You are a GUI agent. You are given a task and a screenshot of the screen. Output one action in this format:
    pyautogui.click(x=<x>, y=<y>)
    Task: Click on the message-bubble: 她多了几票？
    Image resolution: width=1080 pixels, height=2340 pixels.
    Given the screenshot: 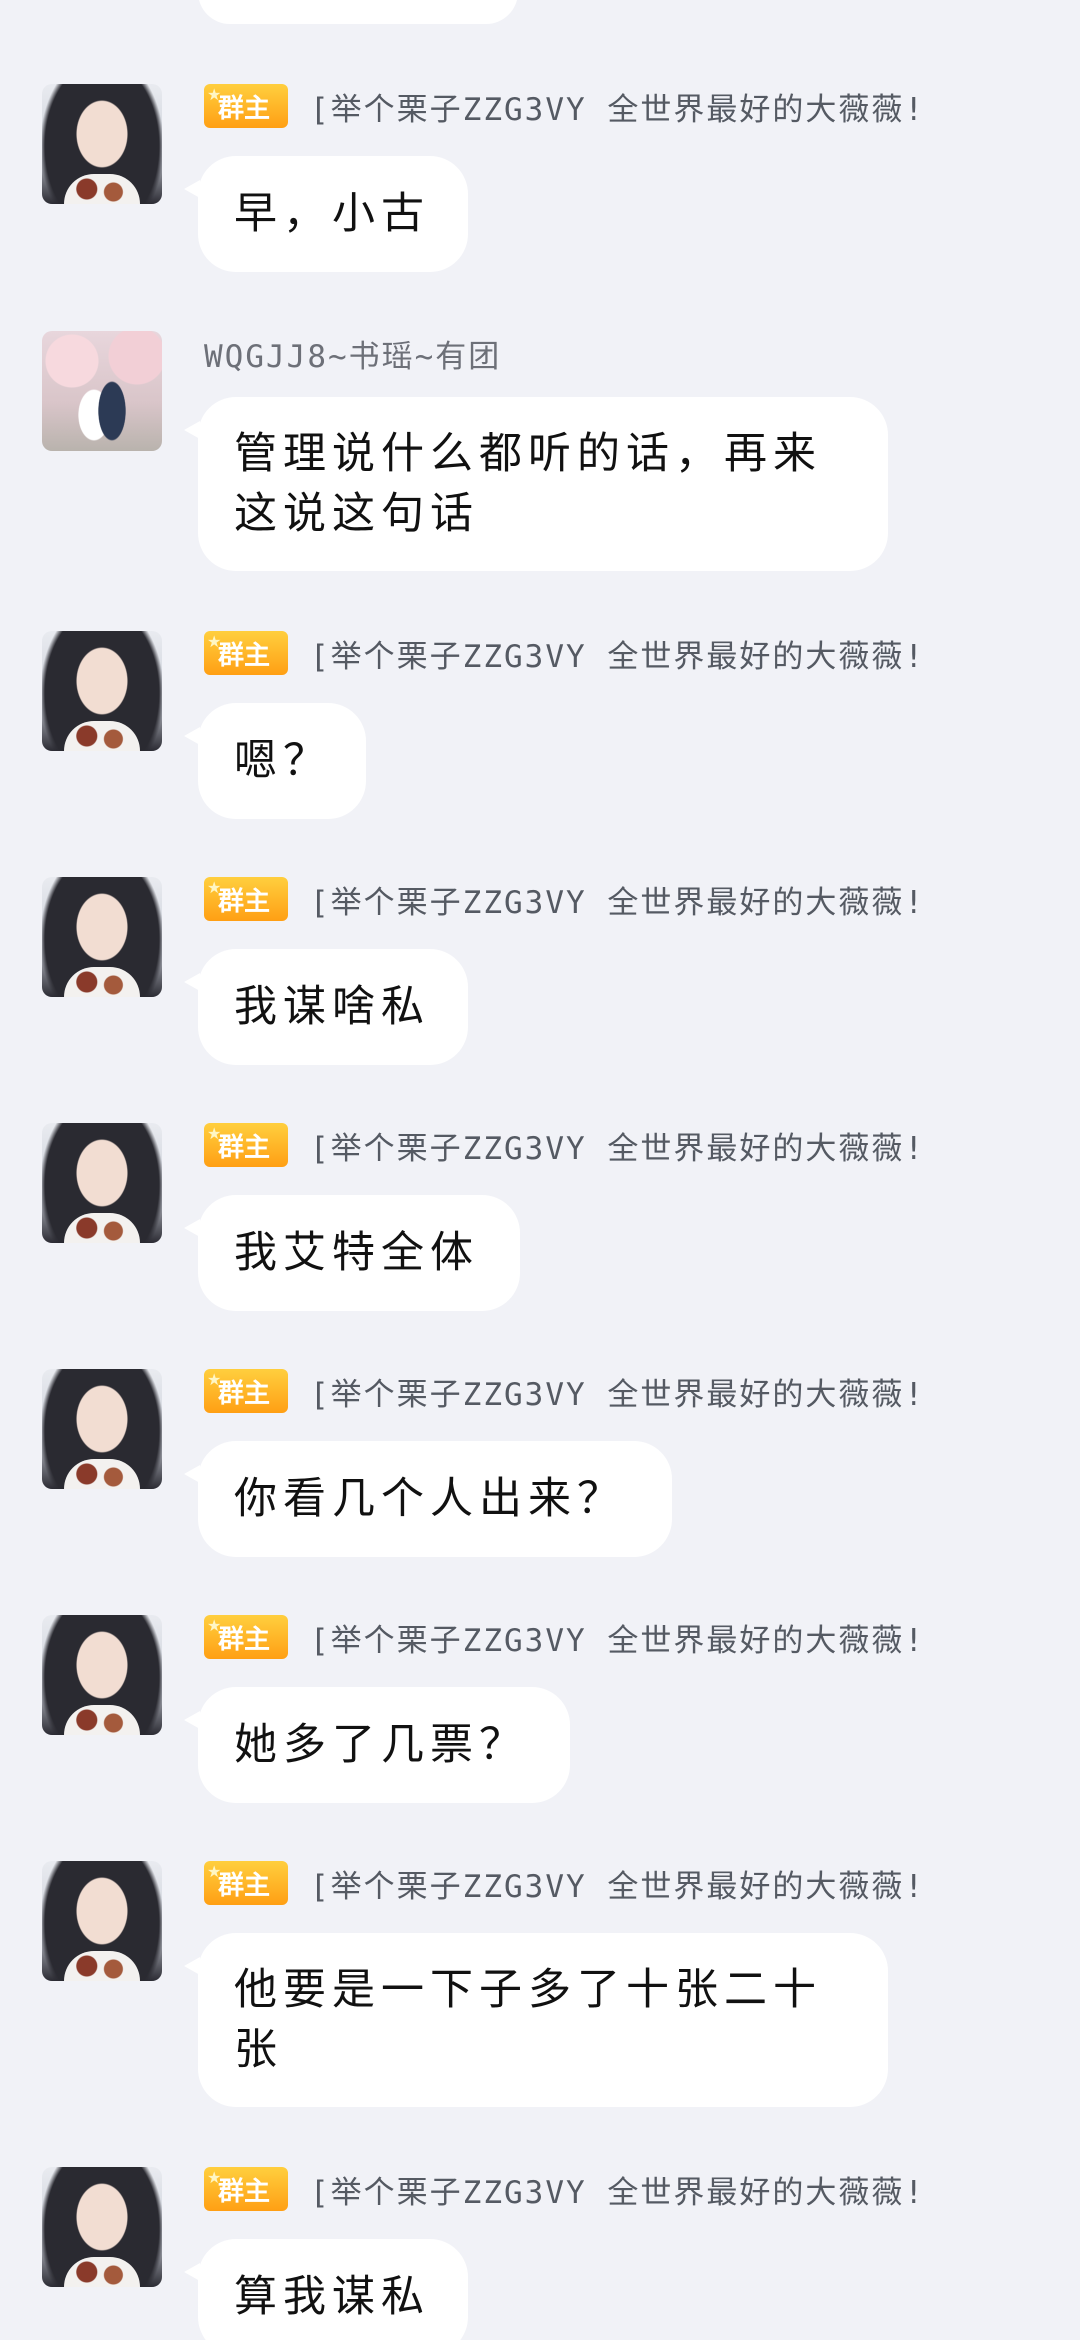 What is the action you would take?
    pyautogui.click(x=377, y=1745)
    